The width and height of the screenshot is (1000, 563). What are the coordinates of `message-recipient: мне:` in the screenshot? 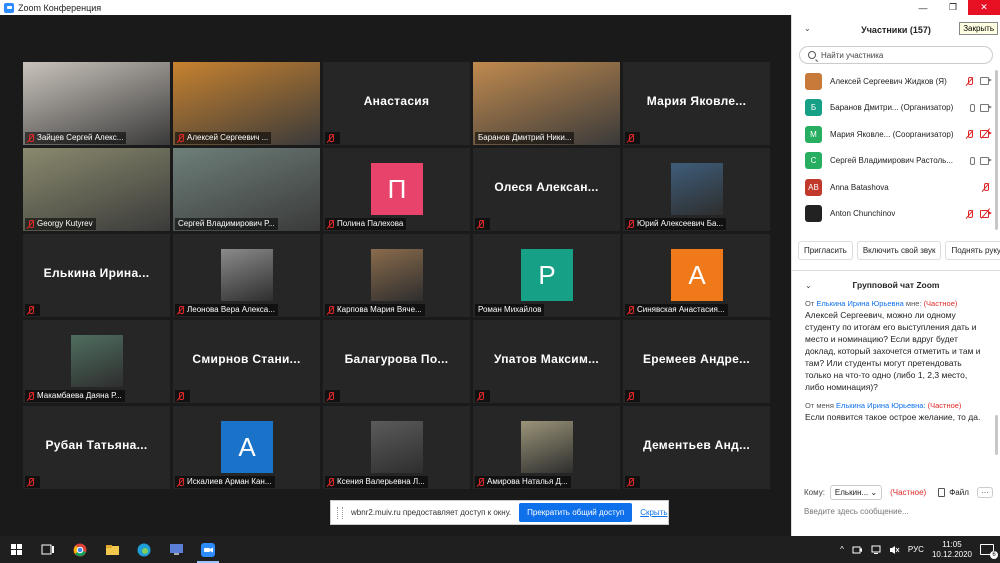 It's located at (913, 303).